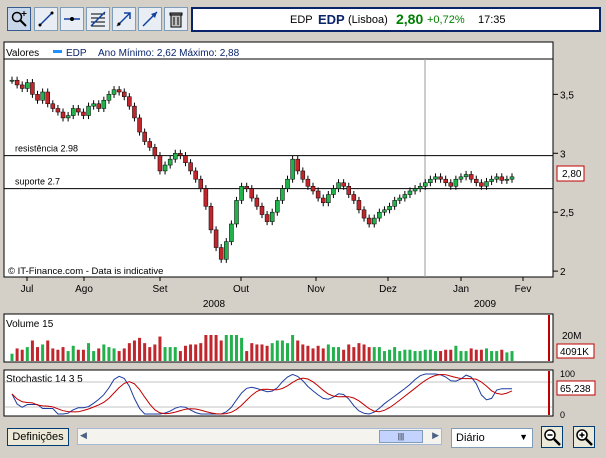 The width and height of the screenshot is (606, 458). I want to click on volume-label: Volume 15, so click(30, 324).